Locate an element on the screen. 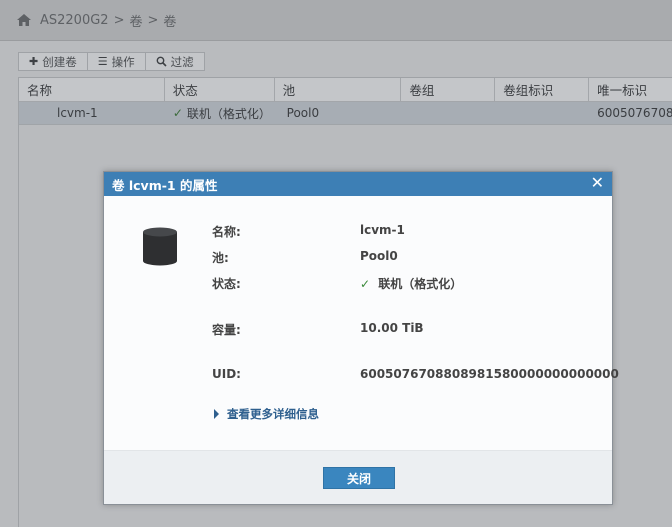 This screenshot has height=527, width=672. dialog-titlebar: 卷 lcvm-1 的属性 ✕ is located at coordinates (358, 184).